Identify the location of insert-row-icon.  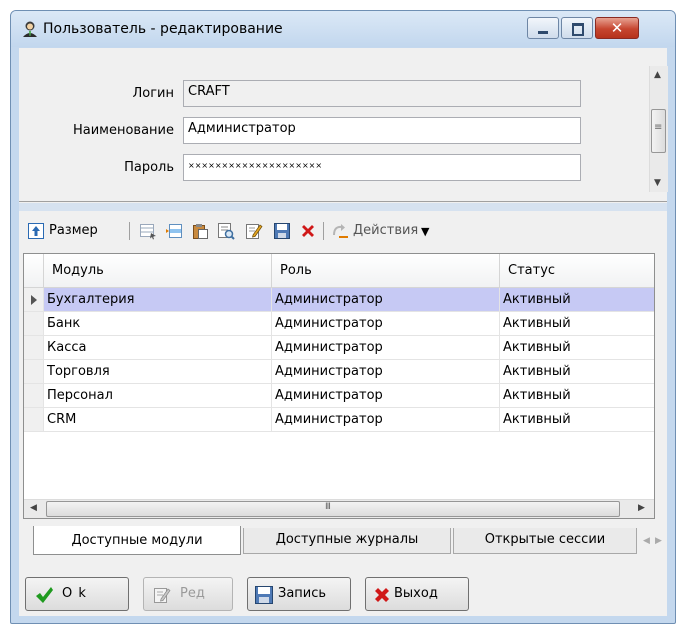
(174, 231).